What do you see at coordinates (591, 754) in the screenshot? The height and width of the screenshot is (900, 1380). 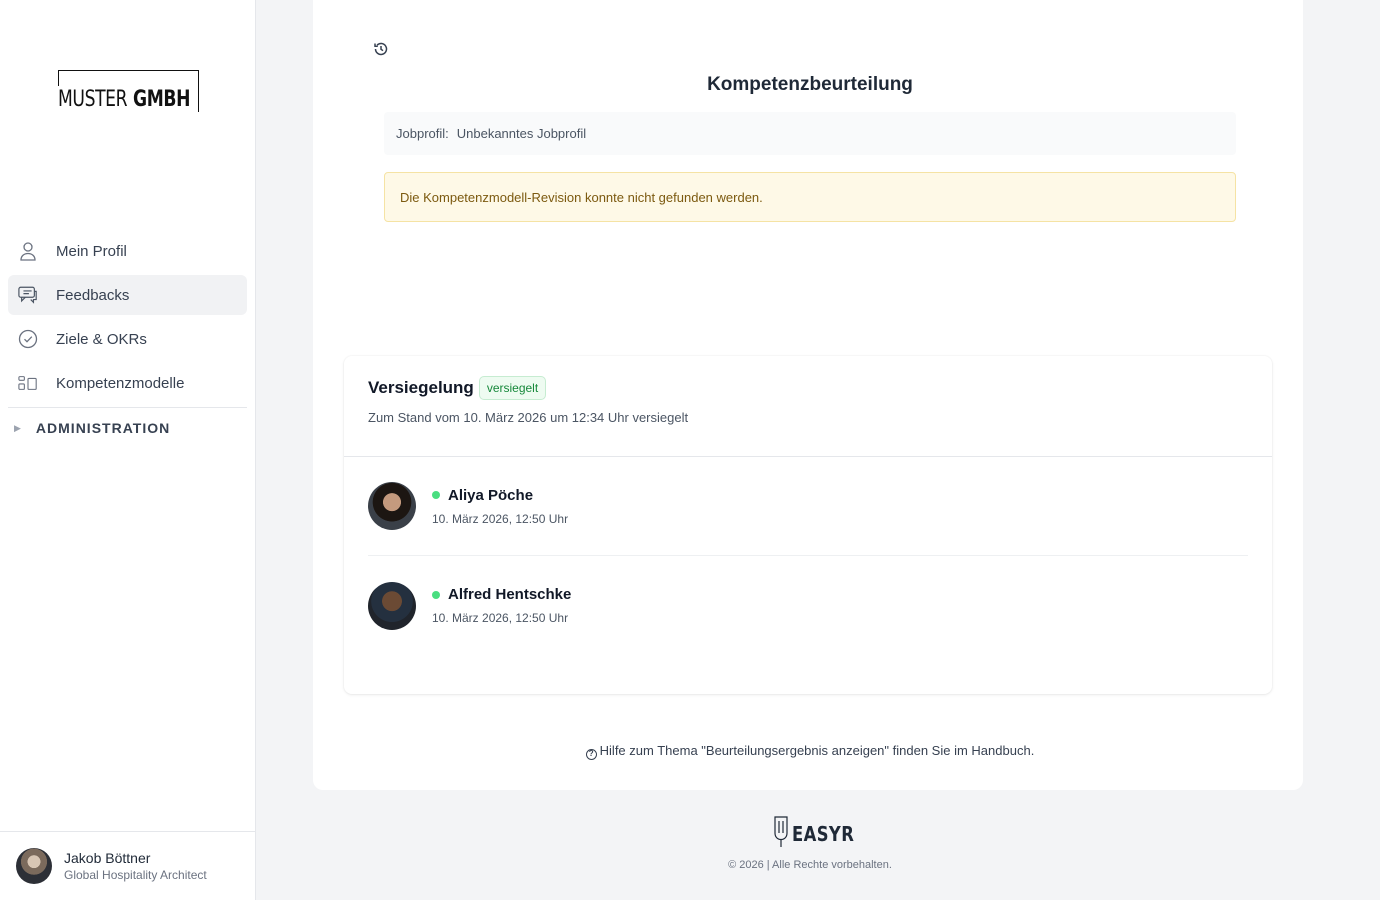 I see `question-icon: ?` at bounding box center [591, 754].